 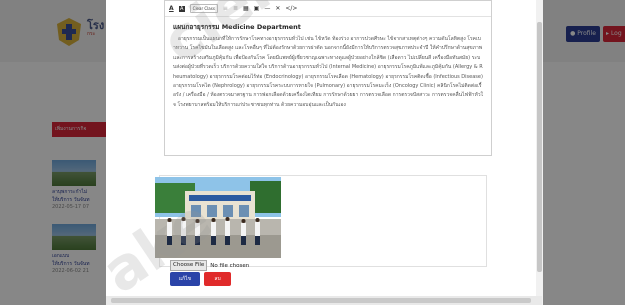 What do you see at coordinates (539, 147) in the screenshot?
I see `modal-scrollbar-thumb` at bounding box center [539, 147].